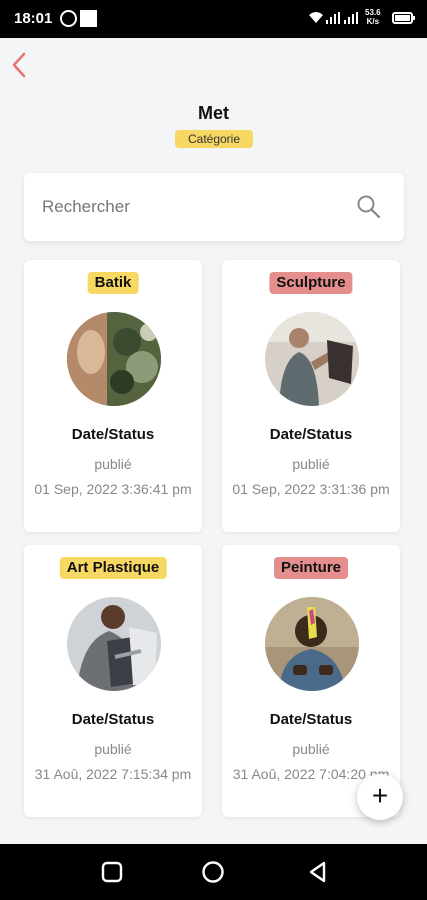 Image resolution: width=427 pixels, height=900 pixels. I want to click on card-date: 01 Sep, 2022 3:36:41 pm, so click(113, 489).